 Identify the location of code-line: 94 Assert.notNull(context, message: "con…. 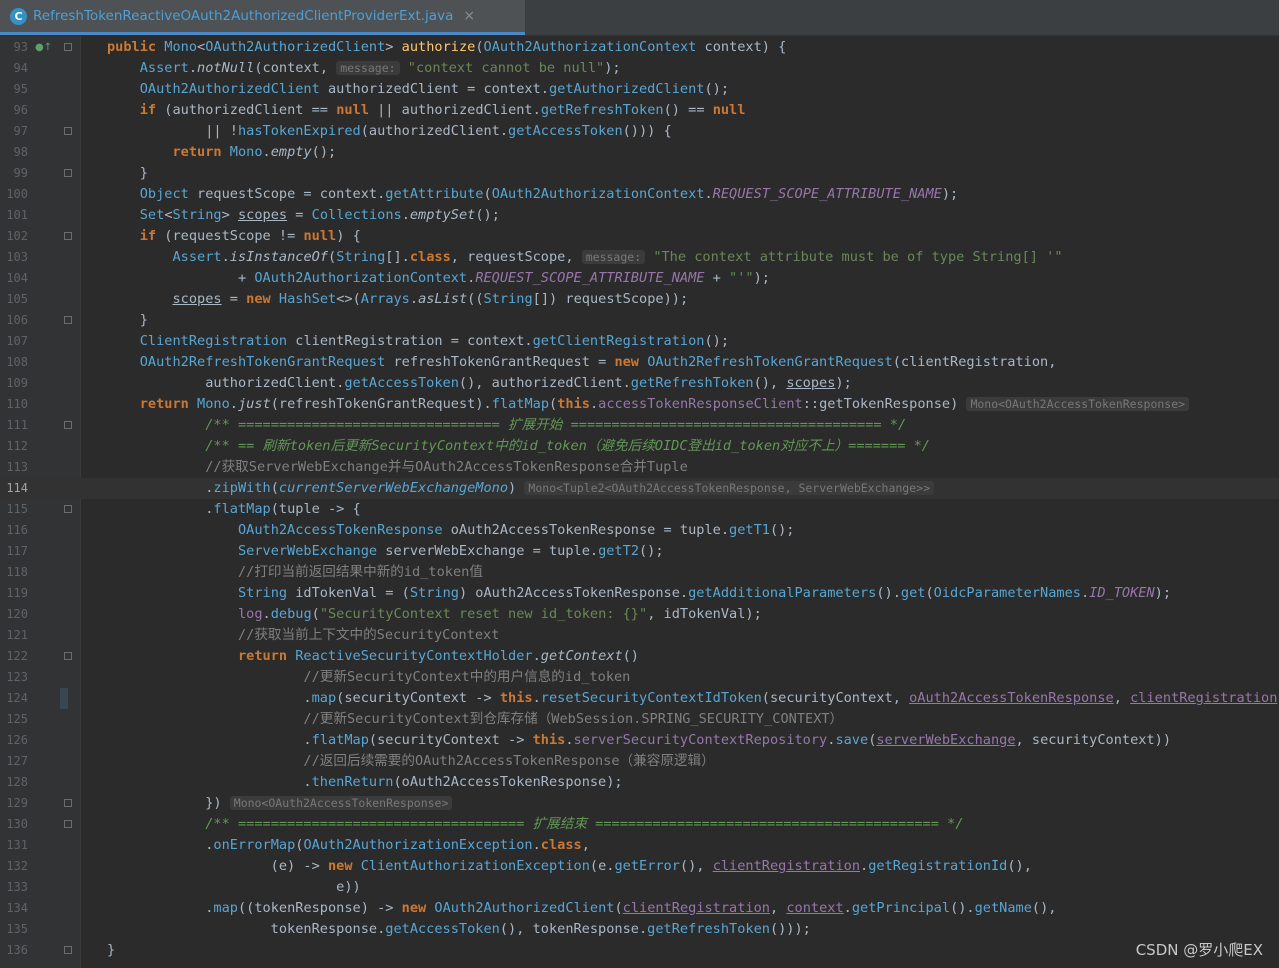
(639, 68).